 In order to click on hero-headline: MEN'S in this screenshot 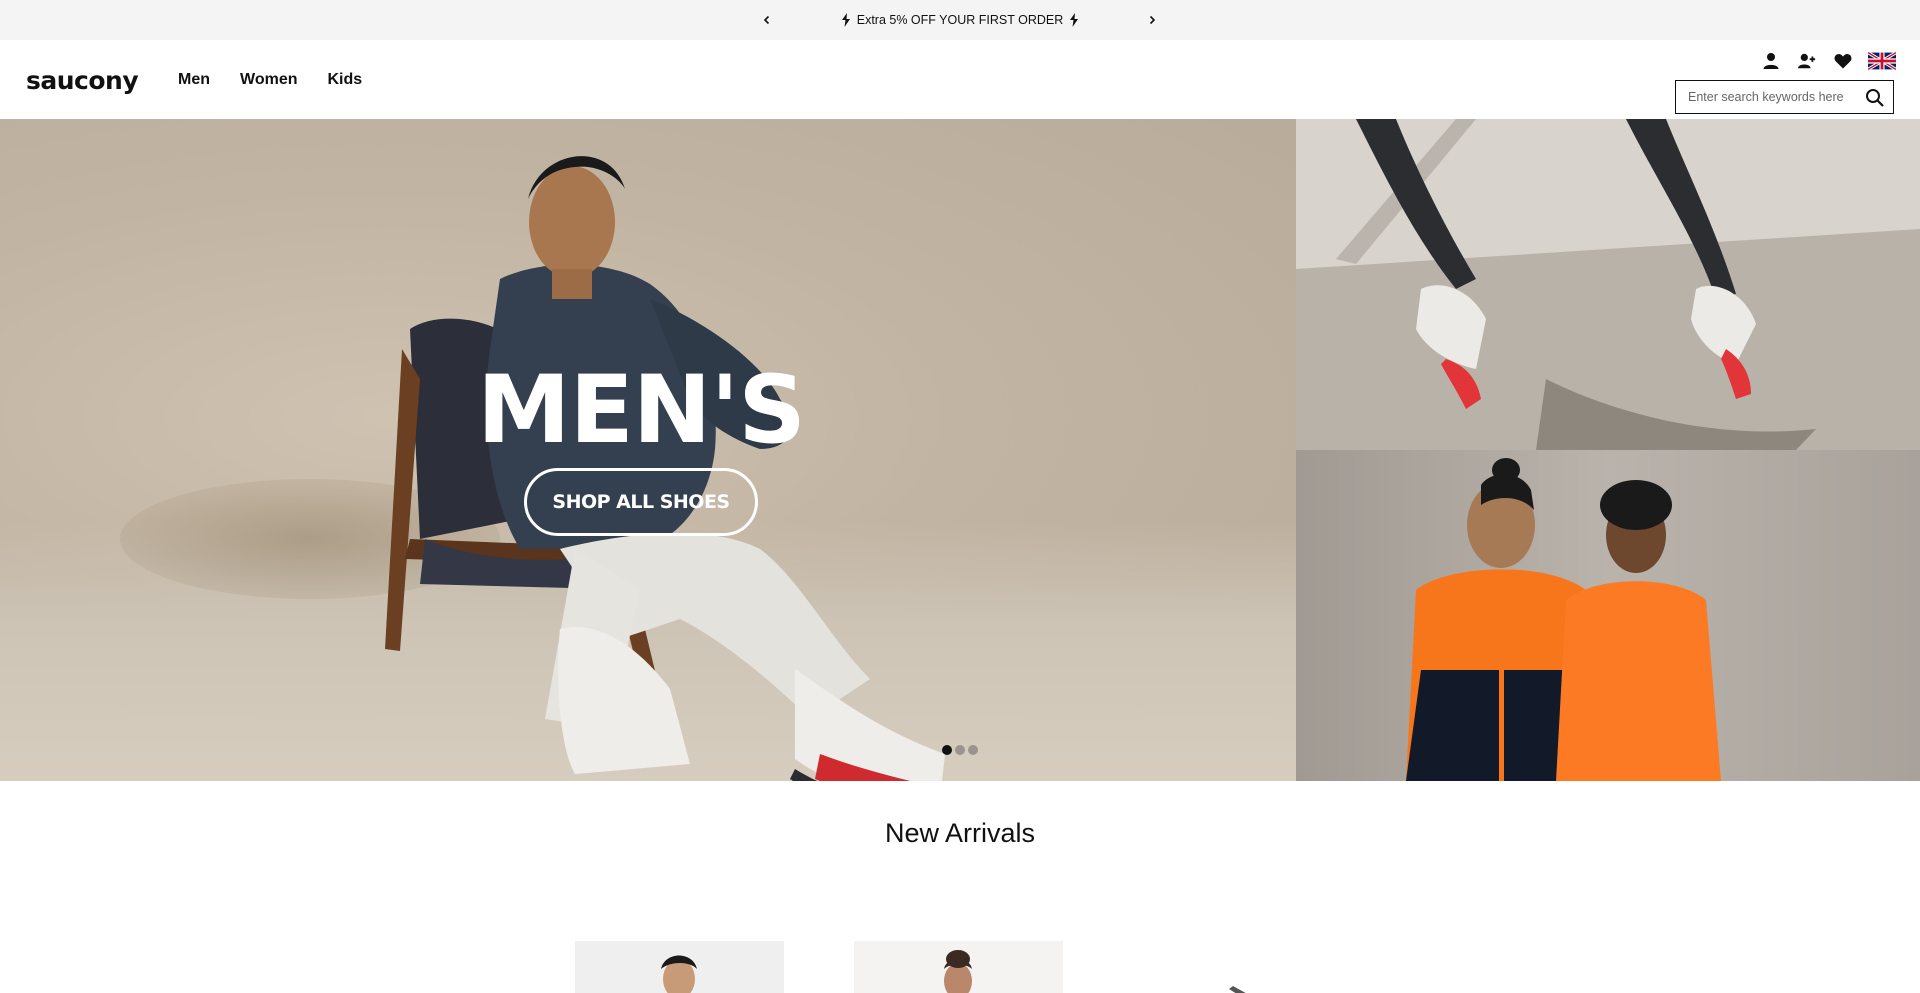, I will do `click(641, 410)`.